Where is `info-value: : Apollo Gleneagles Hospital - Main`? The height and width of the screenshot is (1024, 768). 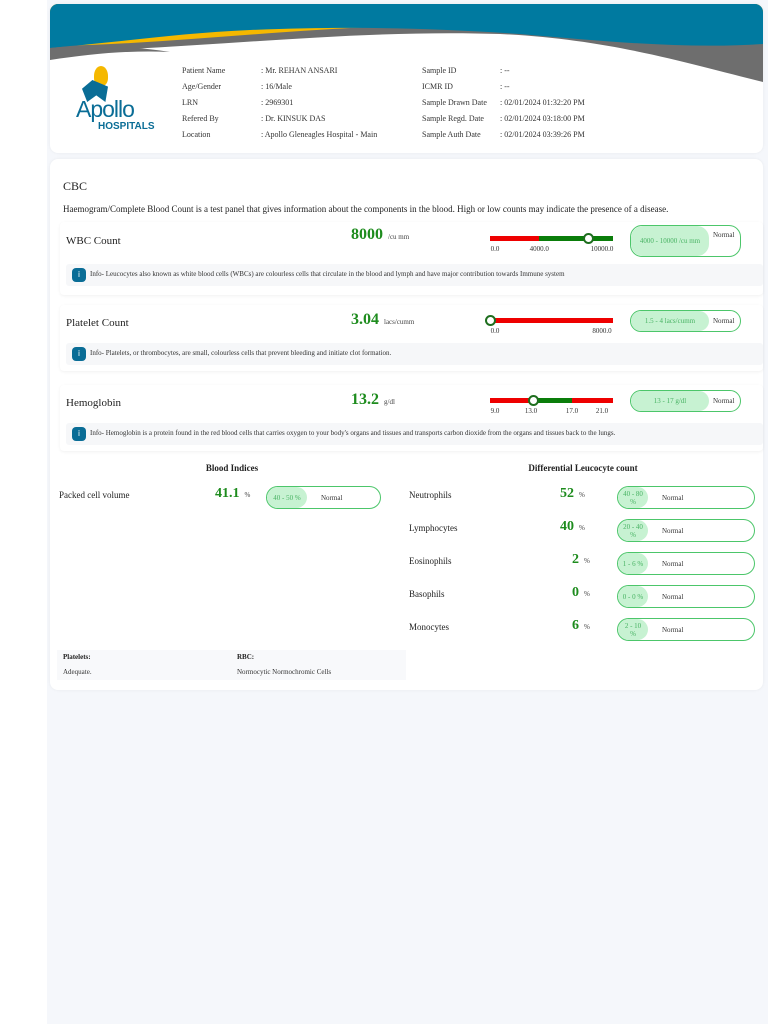
info-value: : Apollo Gleneagles Hospital - Main is located at coordinates (319, 134).